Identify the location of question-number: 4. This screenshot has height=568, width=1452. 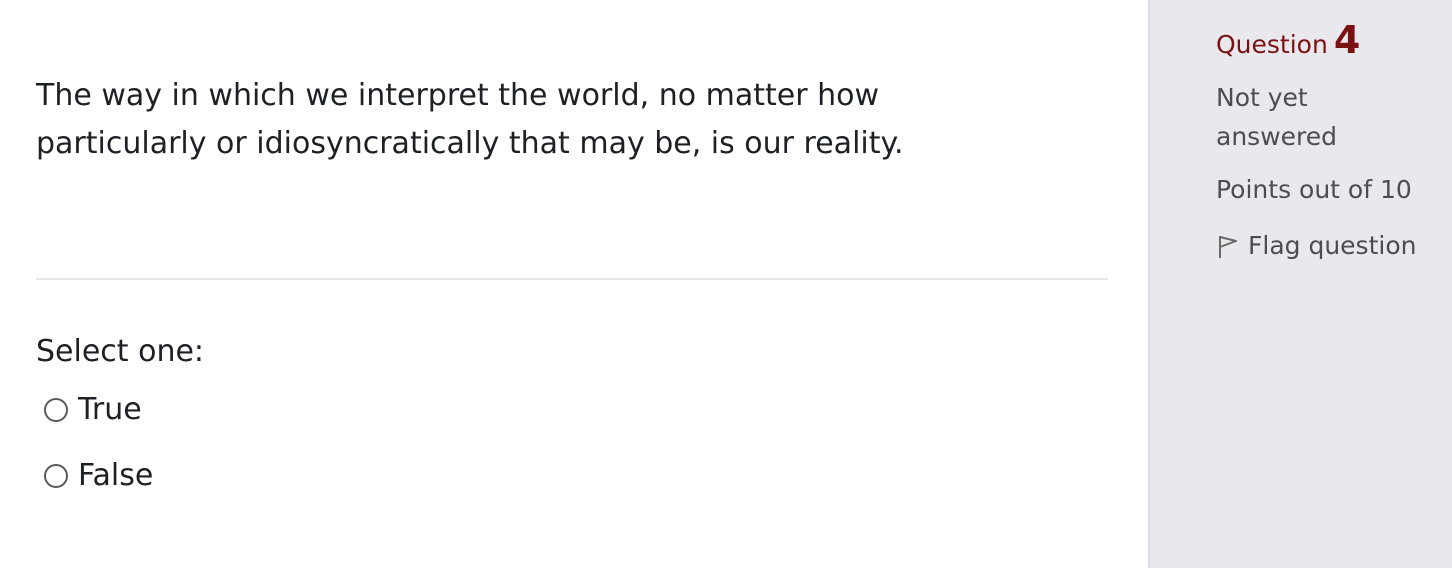
(1347, 40).